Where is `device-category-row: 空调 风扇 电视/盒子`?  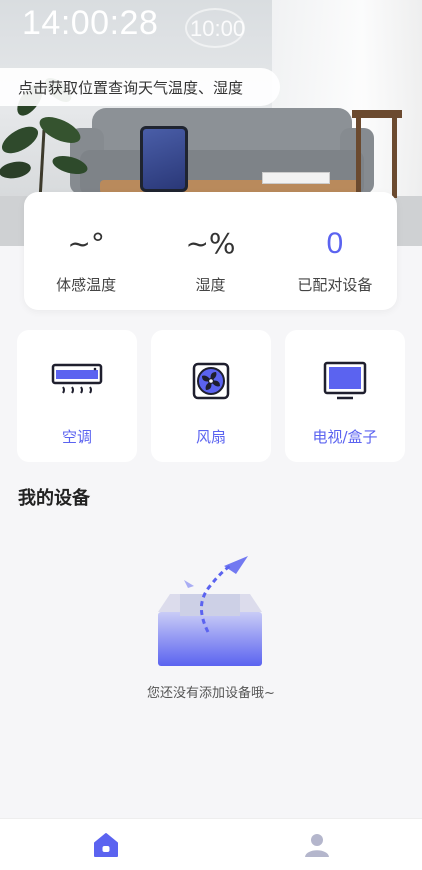 device-category-row: 空调 风扇 电视/盒子 is located at coordinates (211, 396).